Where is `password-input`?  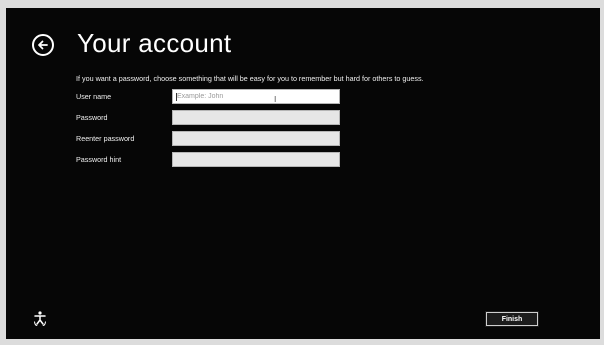 password-input is located at coordinates (256, 117).